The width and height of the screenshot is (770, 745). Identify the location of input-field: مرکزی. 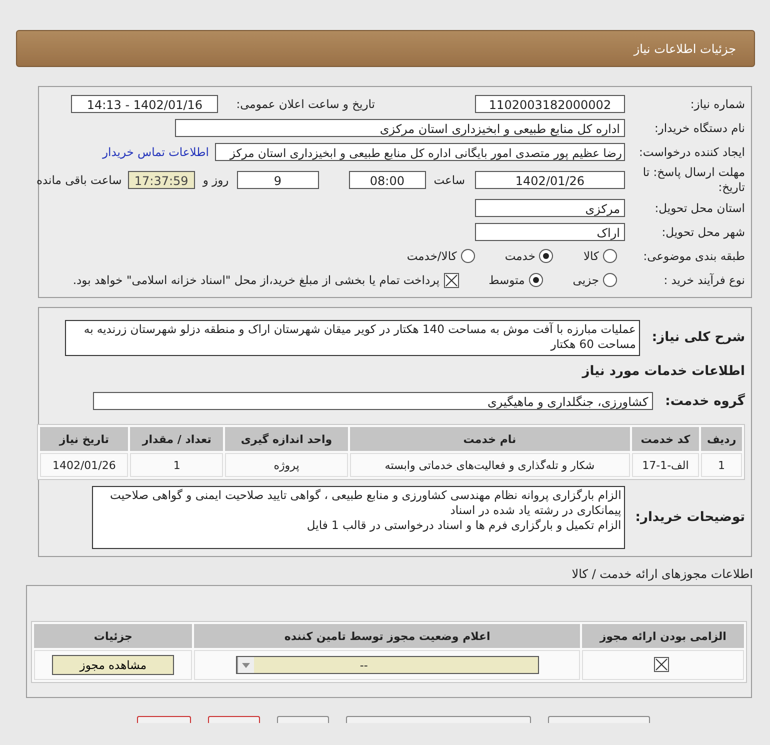
(550, 208).